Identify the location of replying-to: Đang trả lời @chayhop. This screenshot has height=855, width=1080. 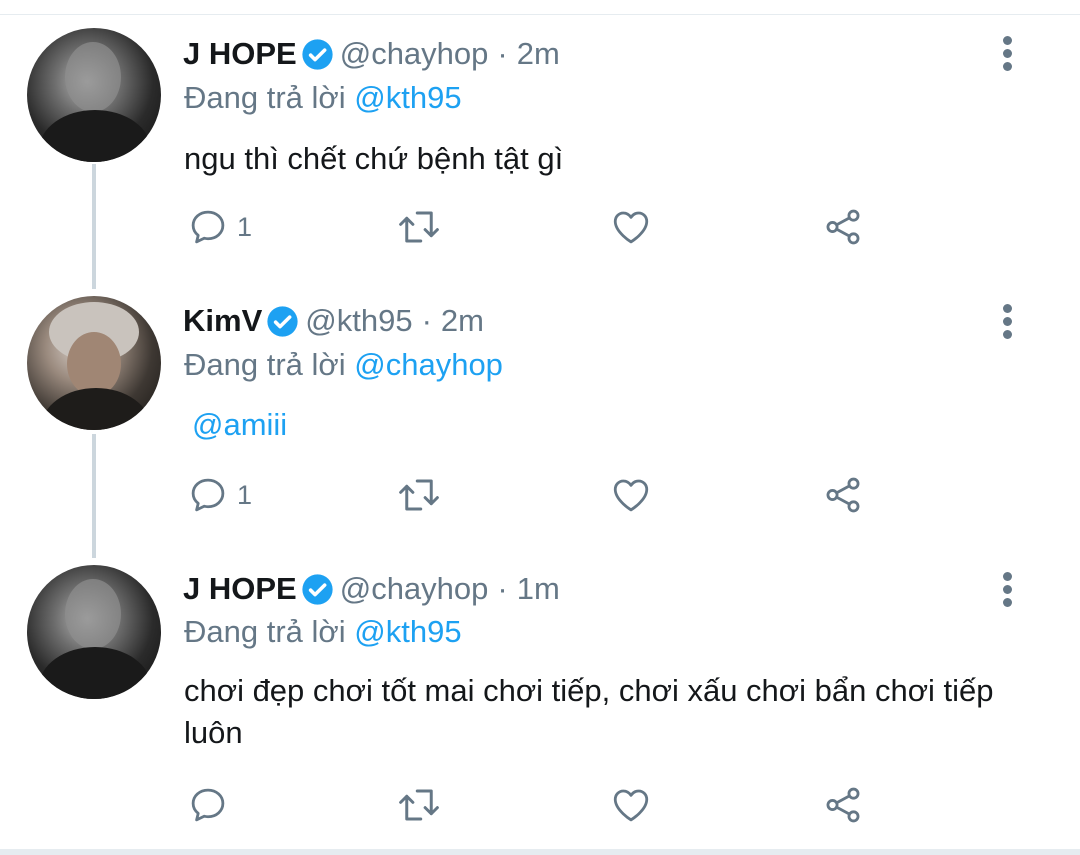
(343, 365).